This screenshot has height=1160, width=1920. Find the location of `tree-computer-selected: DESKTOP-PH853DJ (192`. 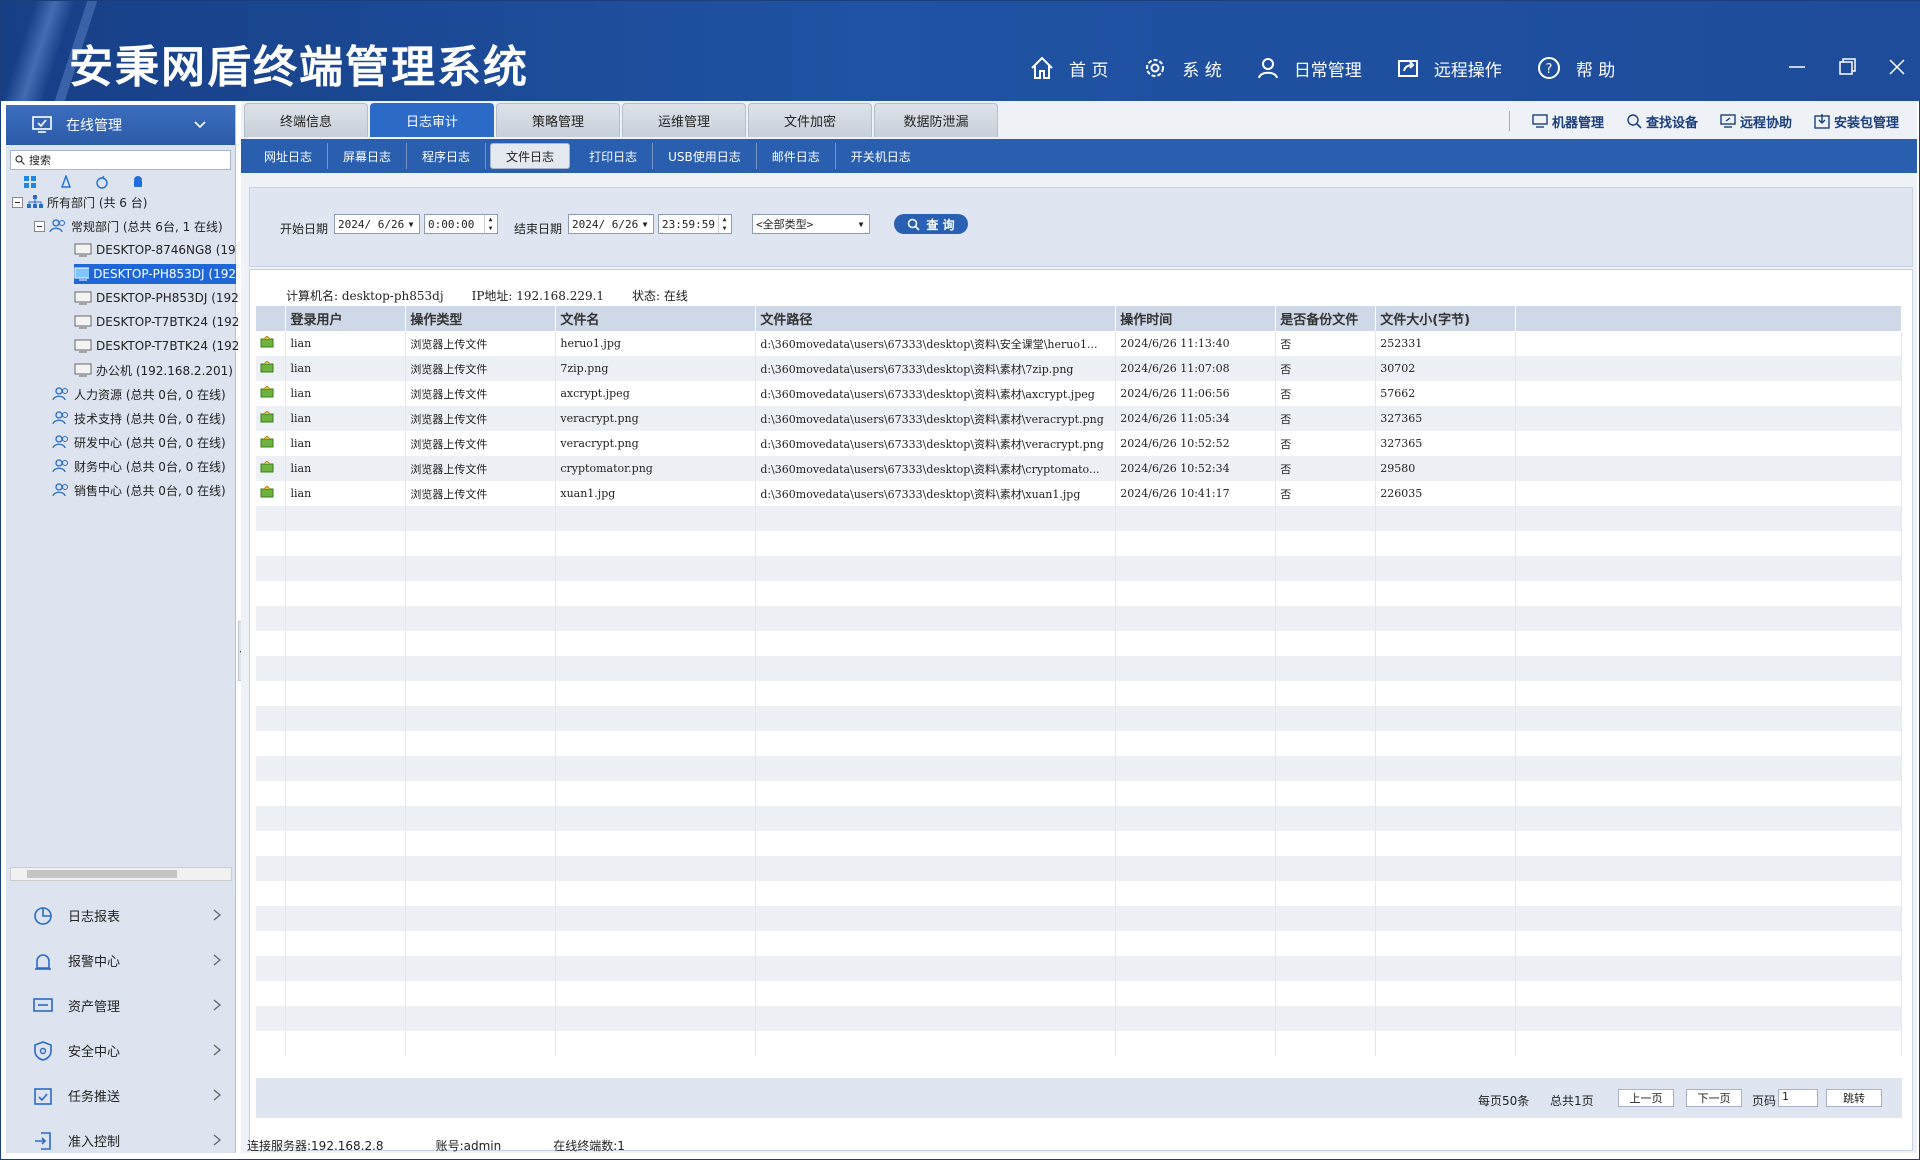

tree-computer-selected: DESKTOP-PH853DJ (192 is located at coordinates (155, 274).